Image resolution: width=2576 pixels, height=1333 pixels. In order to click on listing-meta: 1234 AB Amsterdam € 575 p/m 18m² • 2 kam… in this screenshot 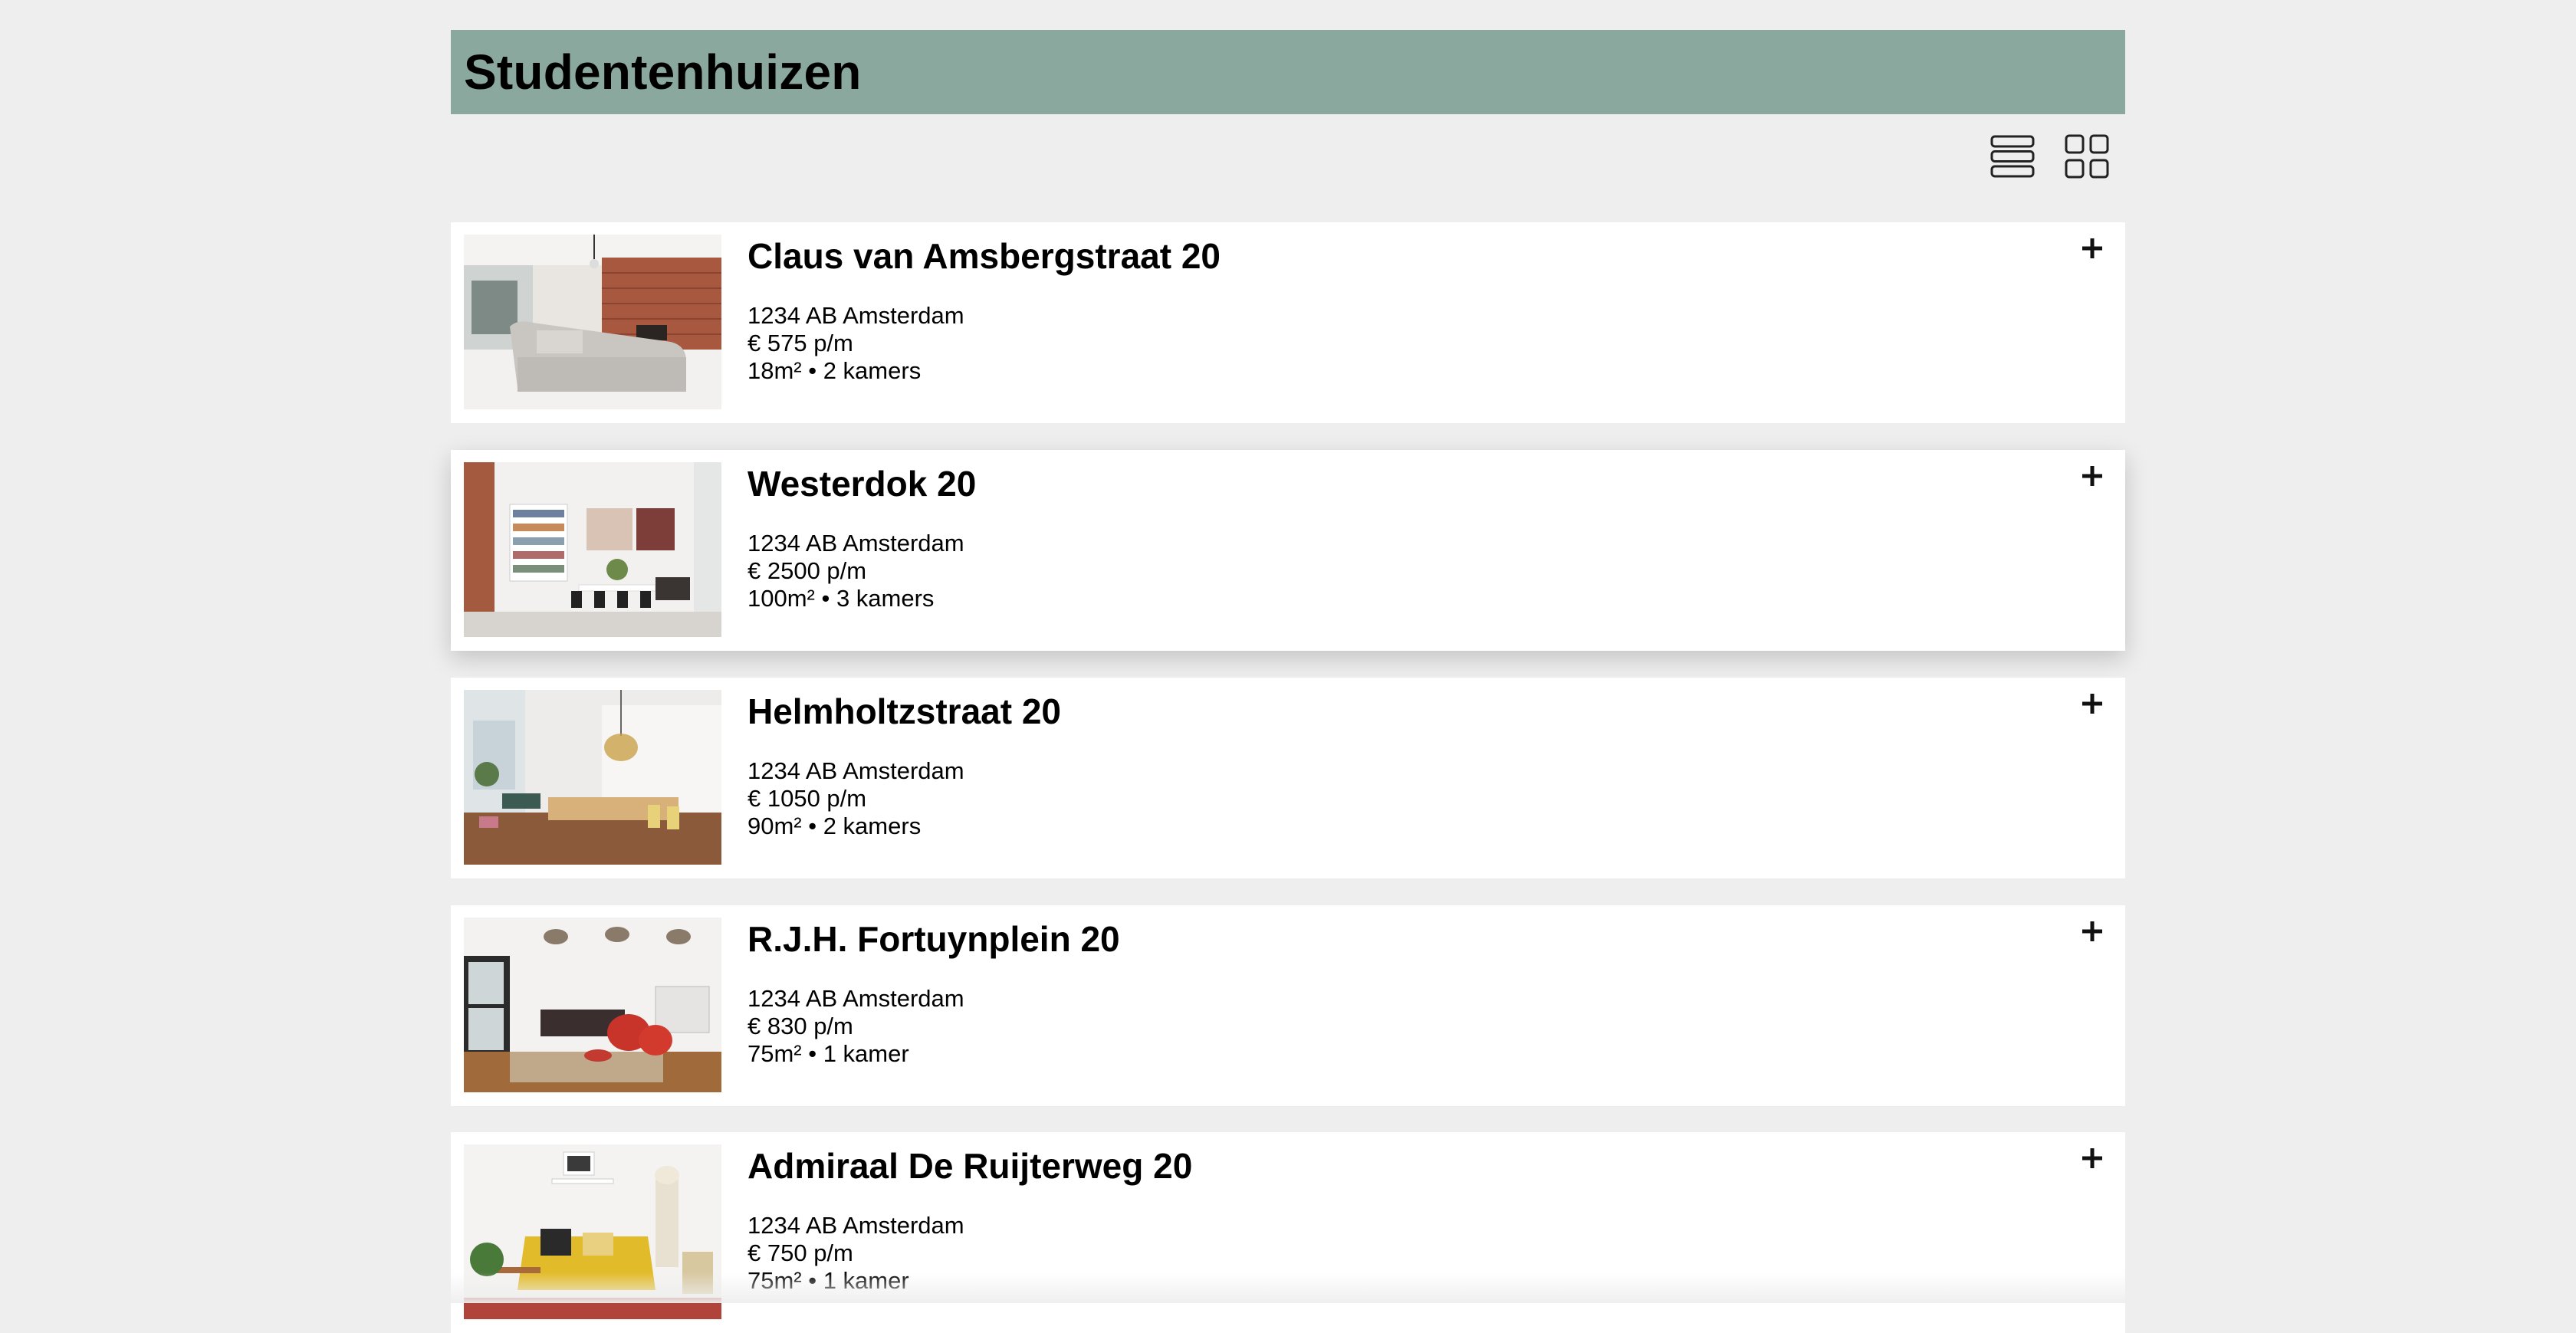, I will do `click(856, 344)`.